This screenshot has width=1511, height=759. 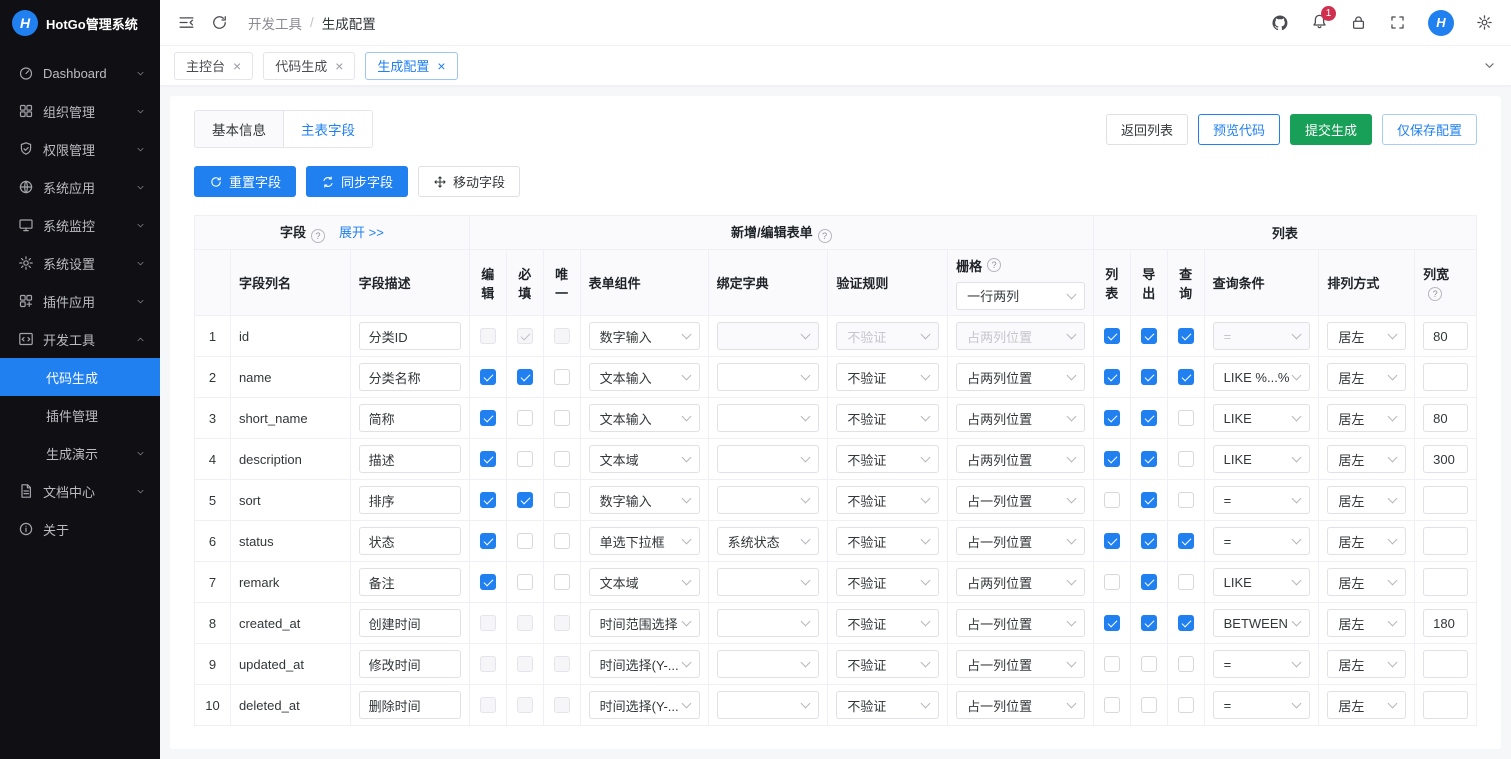 I want to click on collapse-sidebar-icon, so click(x=186, y=22).